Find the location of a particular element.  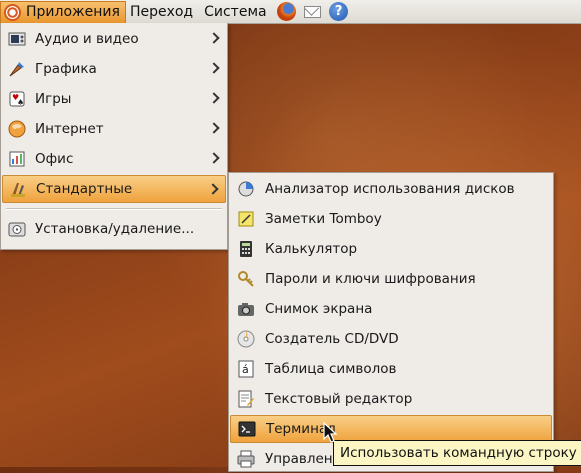

calculator-icon is located at coordinates (246, 249).